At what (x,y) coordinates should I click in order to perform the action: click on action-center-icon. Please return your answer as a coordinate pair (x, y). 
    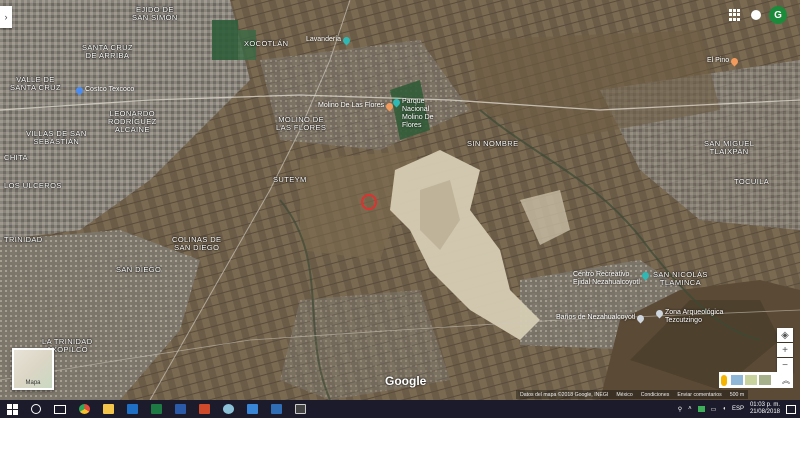
    Looking at the image, I should click on (791, 409).